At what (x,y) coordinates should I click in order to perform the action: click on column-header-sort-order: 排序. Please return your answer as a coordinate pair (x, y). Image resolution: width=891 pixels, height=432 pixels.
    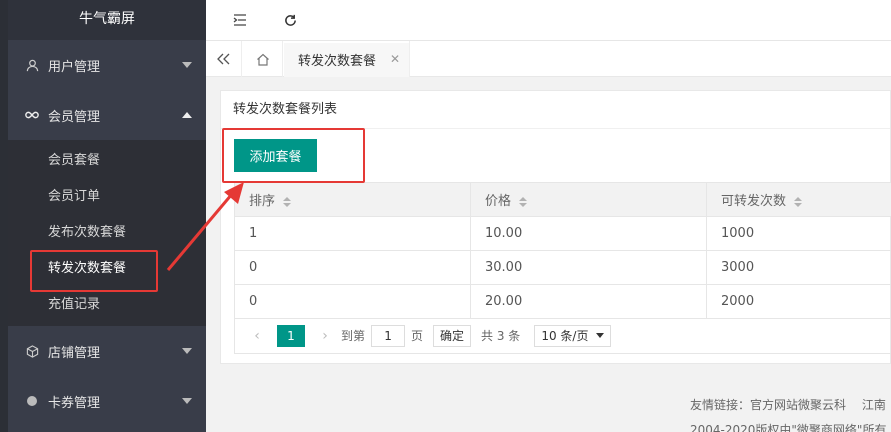
    Looking at the image, I should click on (352, 199).